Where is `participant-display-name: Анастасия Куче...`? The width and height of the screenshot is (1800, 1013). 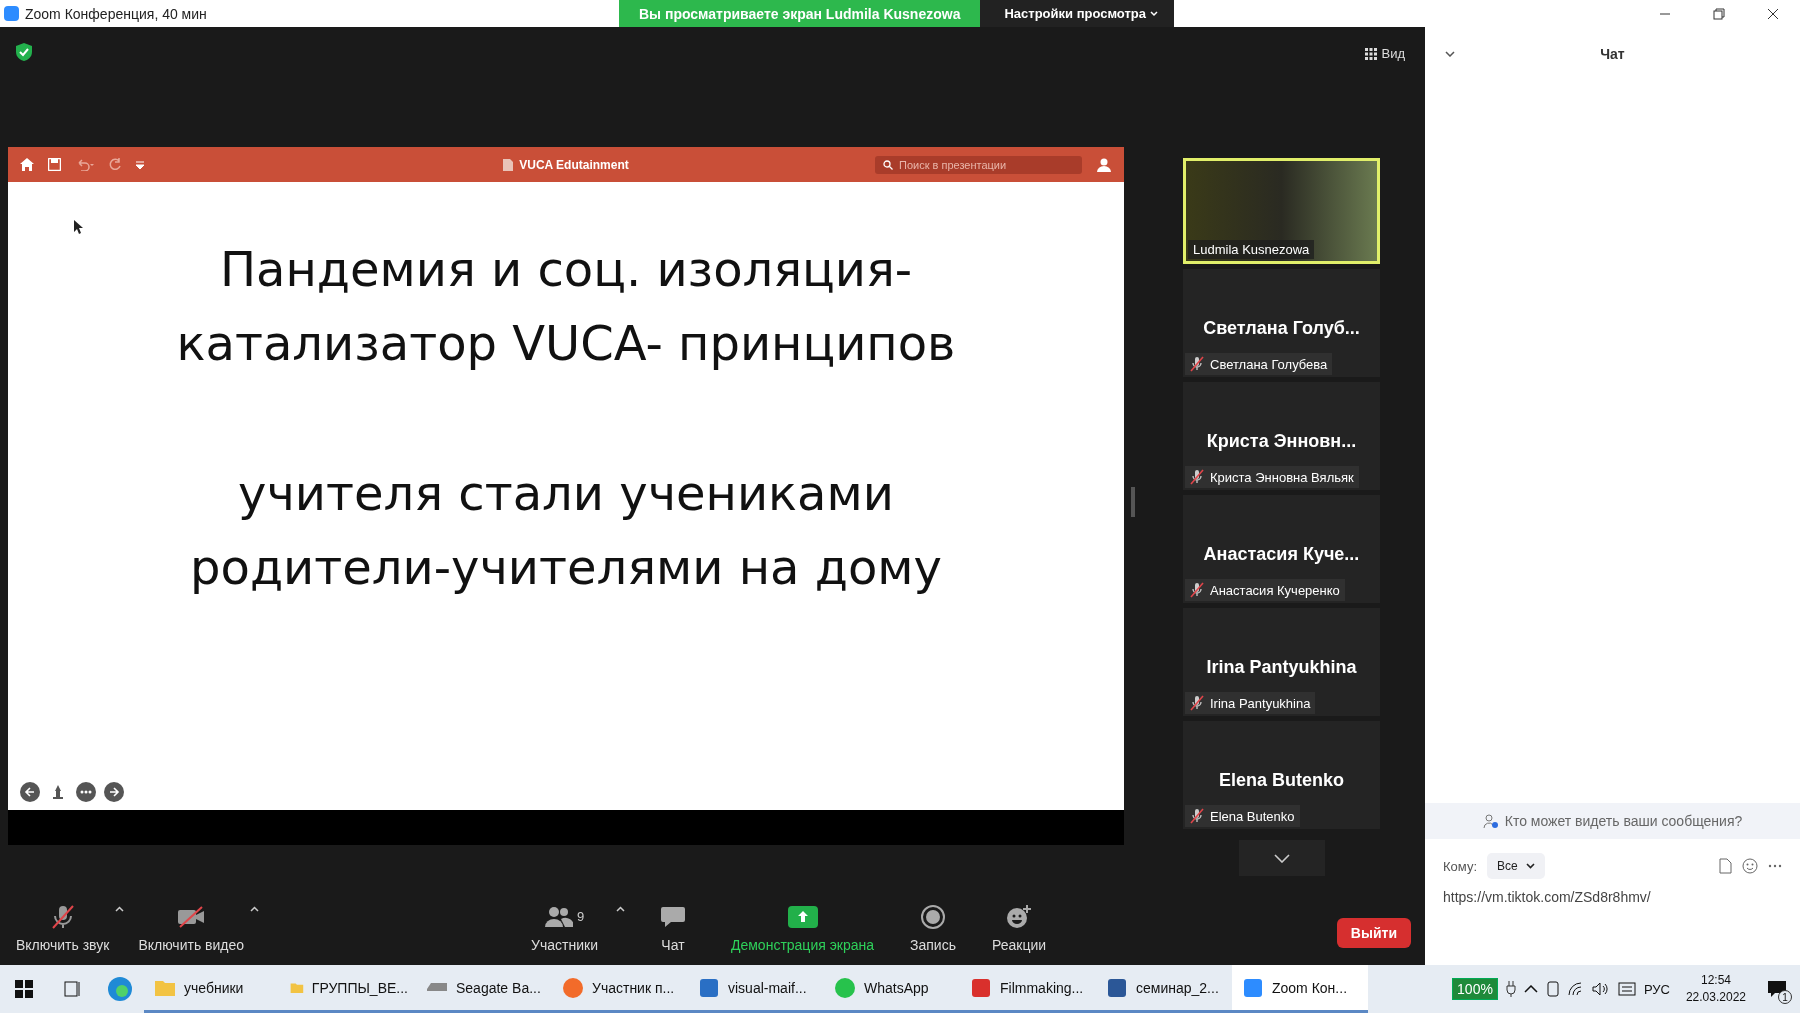 participant-display-name: Анастасия Куче... is located at coordinates (1281, 554).